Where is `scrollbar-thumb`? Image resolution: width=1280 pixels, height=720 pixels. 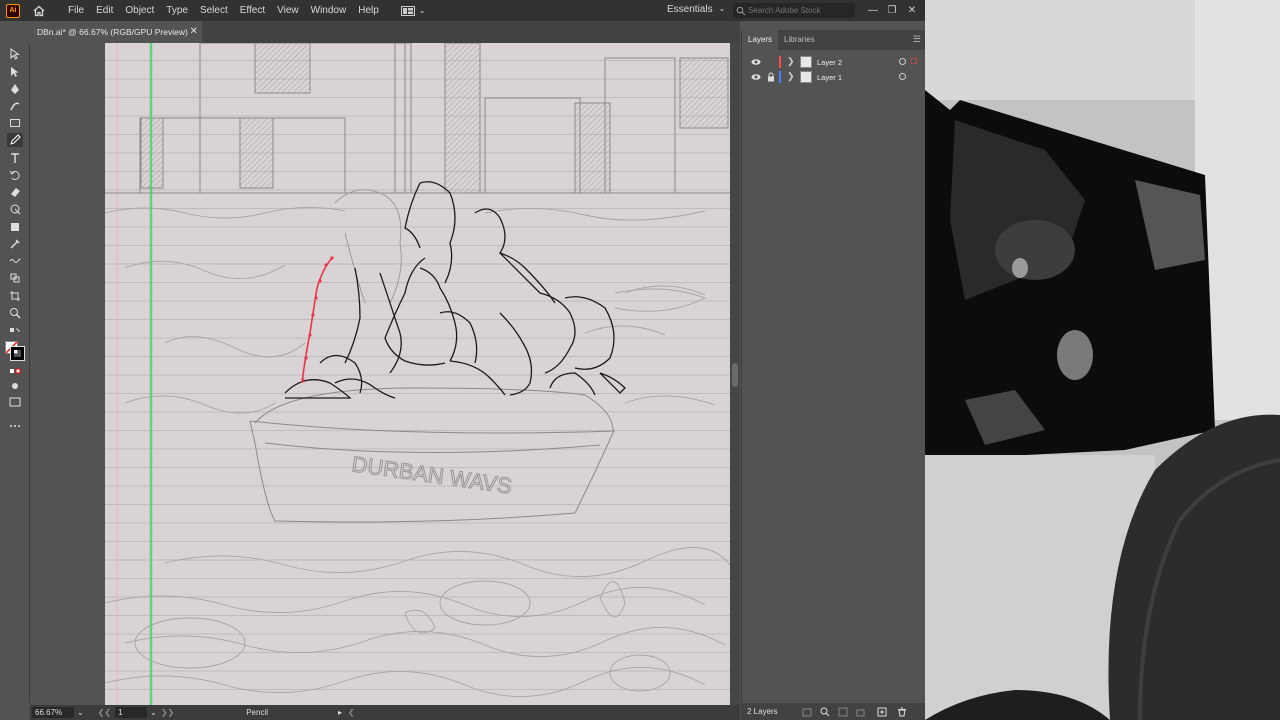 scrollbar-thumb is located at coordinates (735, 375).